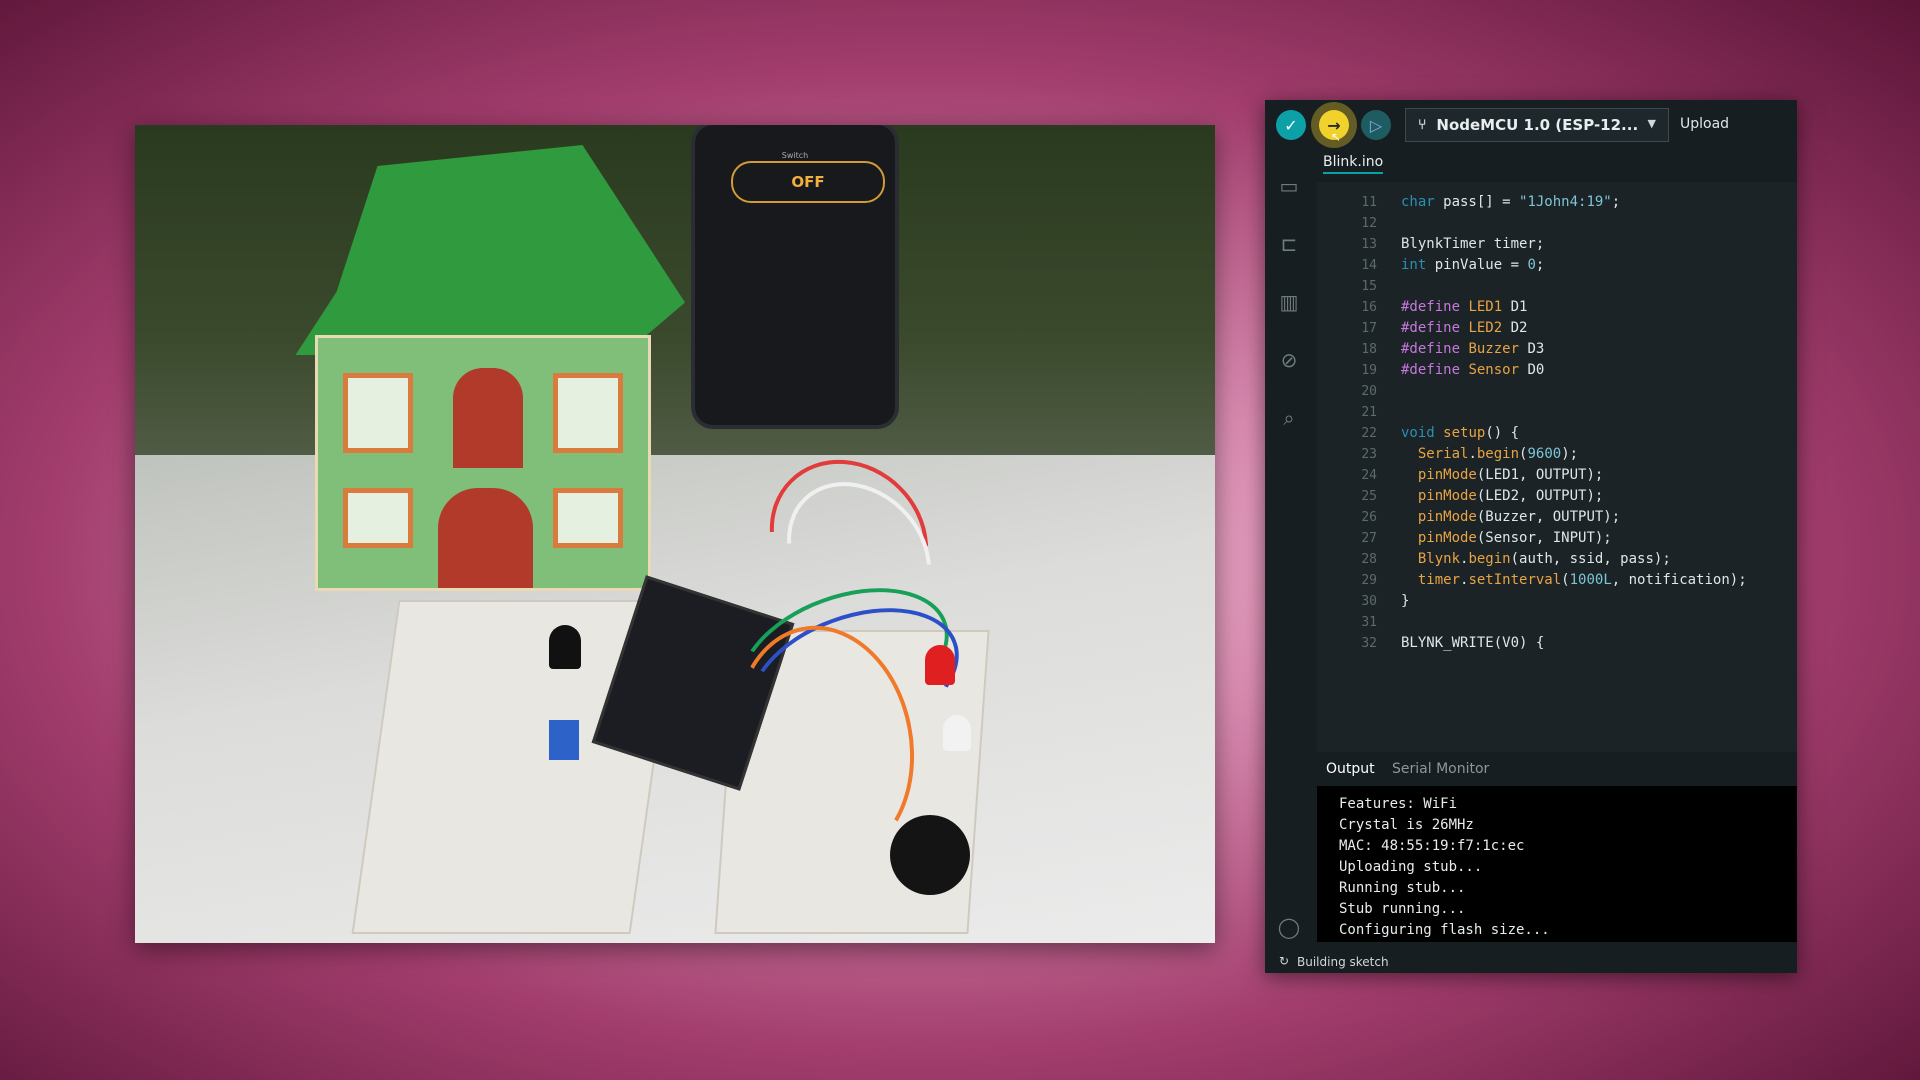  Describe the element at coordinates (1289, 186) in the screenshot. I see `folder-icon: ▭` at that location.